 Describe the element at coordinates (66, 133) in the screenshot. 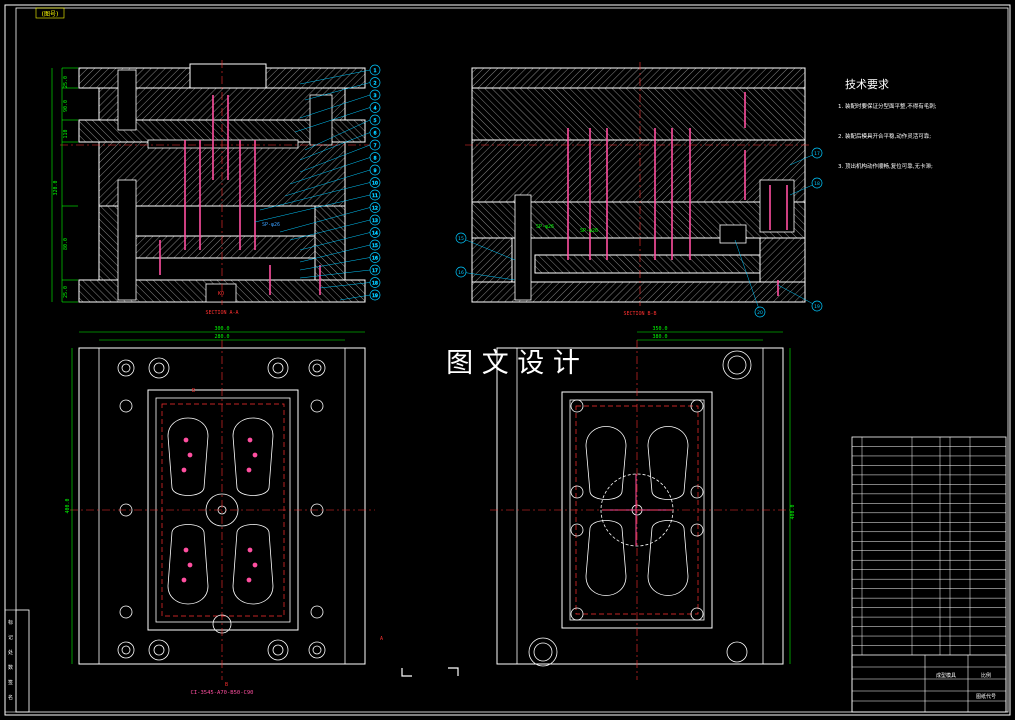

I see `dim-a-2: 110` at that location.